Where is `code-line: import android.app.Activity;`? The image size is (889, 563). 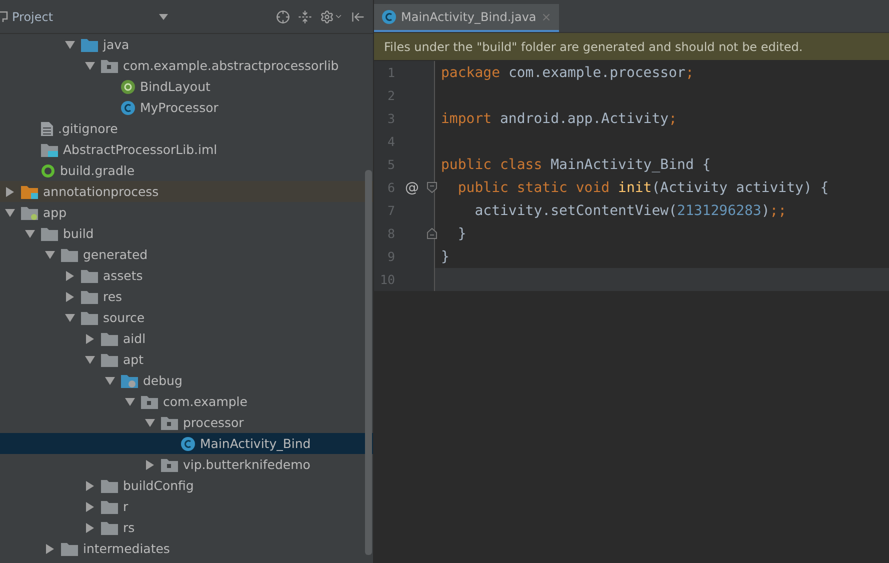 code-line: import android.app.Activity; is located at coordinates (559, 118).